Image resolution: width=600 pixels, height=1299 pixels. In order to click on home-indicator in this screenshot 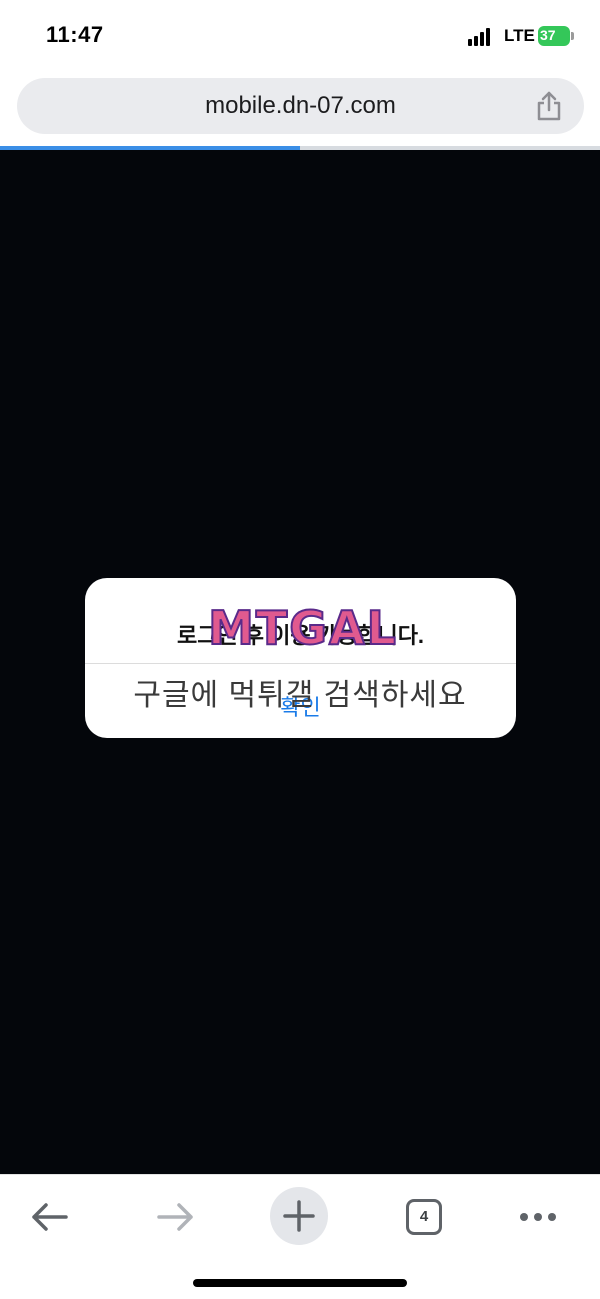, I will do `click(300, 1283)`.